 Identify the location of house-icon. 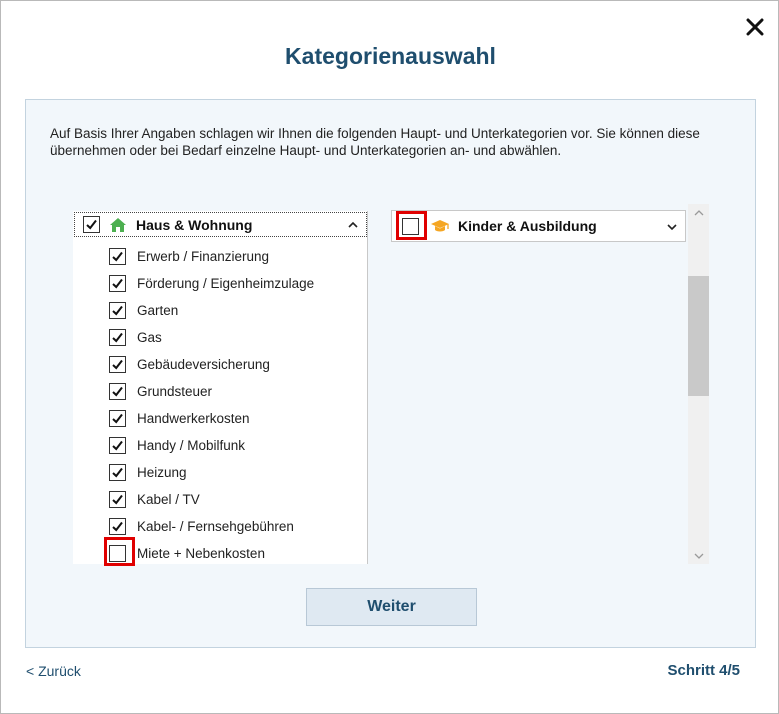
(118, 224).